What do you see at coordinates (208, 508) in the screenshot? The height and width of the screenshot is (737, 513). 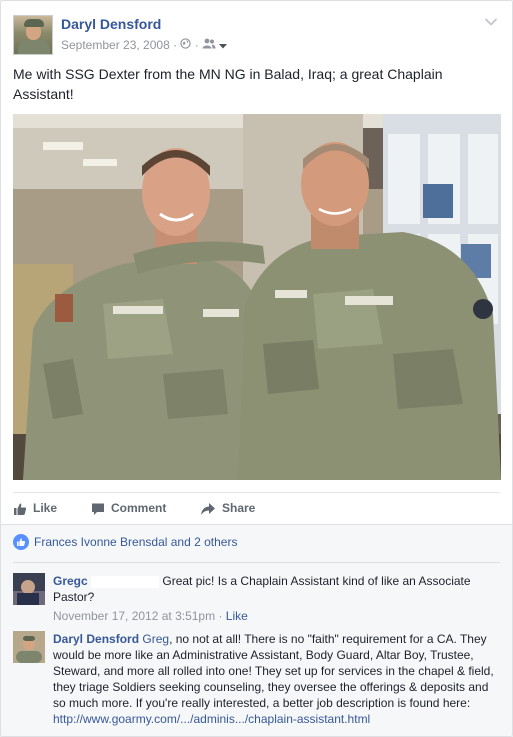 I see `share-icon` at bounding box center [208, 508].